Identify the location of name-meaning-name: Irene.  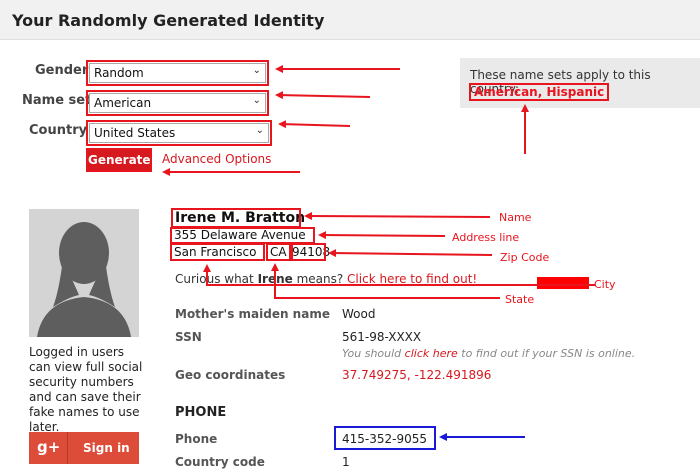
(275, 279).